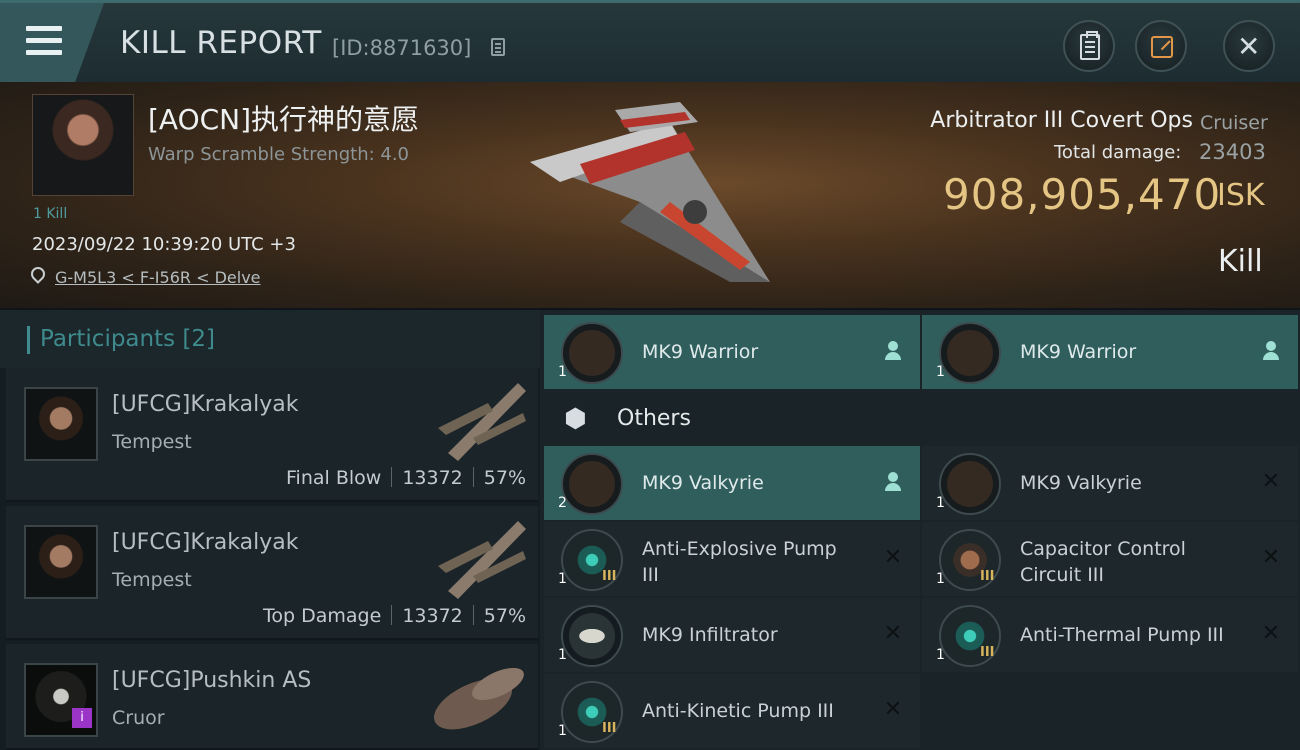  Describe the element at coordinates (138, 718) in the screenshot. I see `participant-ship: Cruor` at that location.